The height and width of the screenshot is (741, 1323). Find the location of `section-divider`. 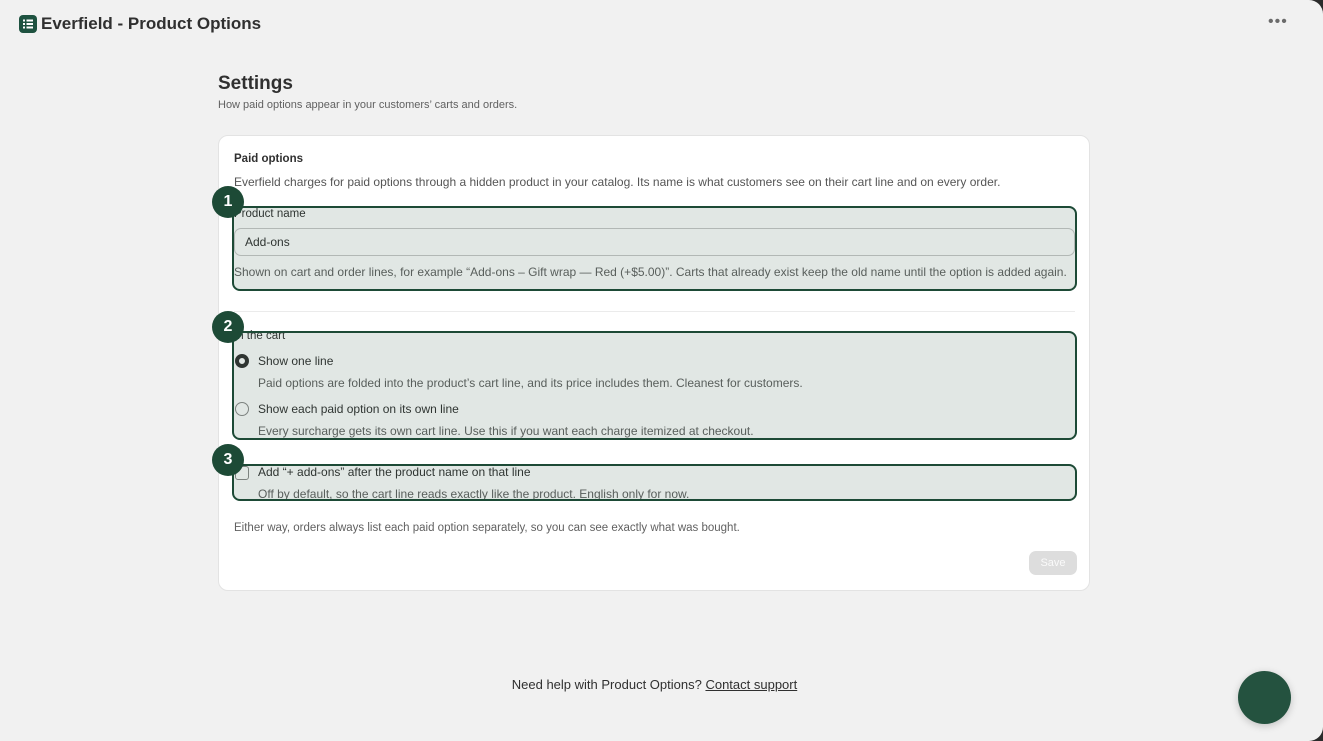

section-divider is located at coordinates (654, 311).